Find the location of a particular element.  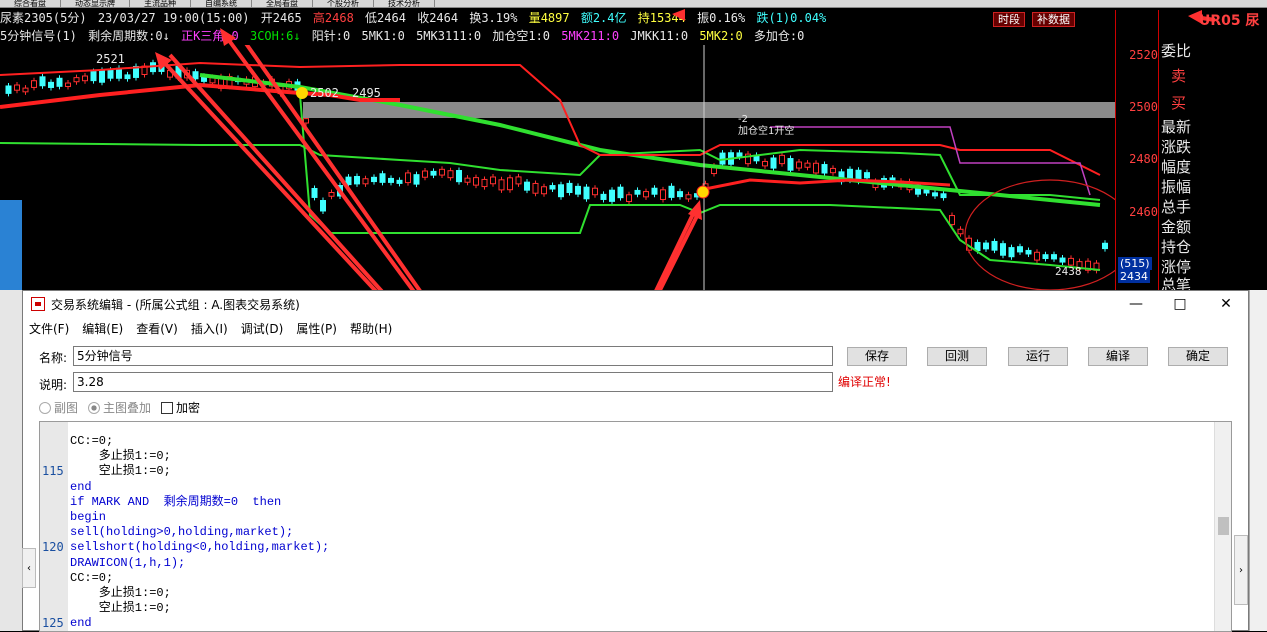

code-line: 空止损1:=0; is located at coordinates (120, 608).